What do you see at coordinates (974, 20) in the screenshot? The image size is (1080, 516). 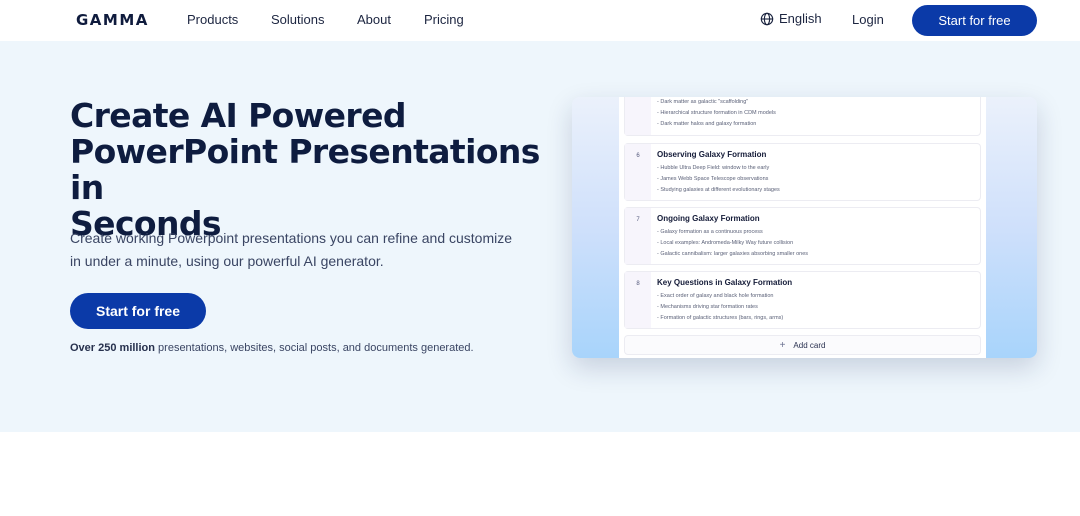 I see `nav-start-free-button: Start for free` at bounding box center [974, 20].